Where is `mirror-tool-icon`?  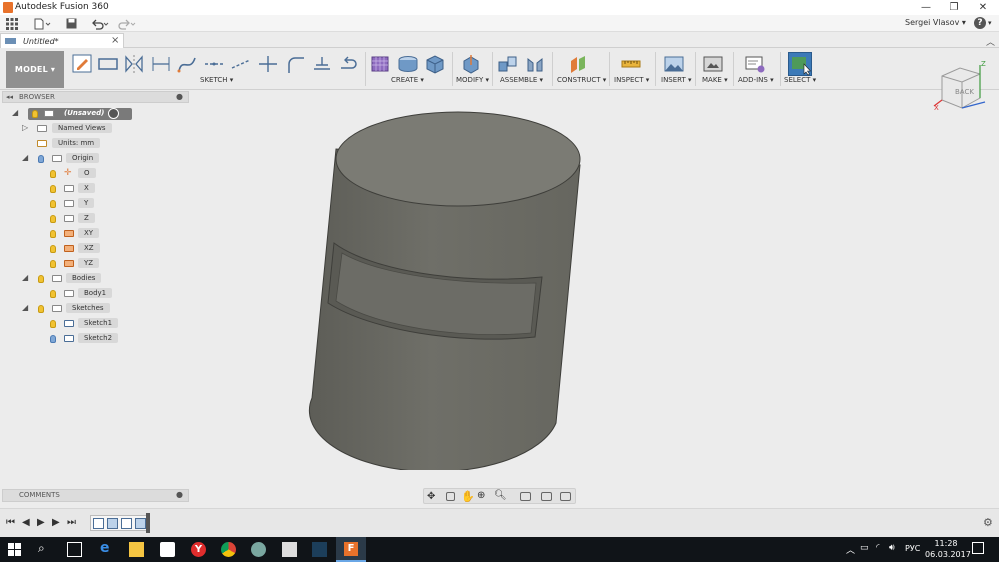 mirror-tool-icon is located at coordinates (134, 64).